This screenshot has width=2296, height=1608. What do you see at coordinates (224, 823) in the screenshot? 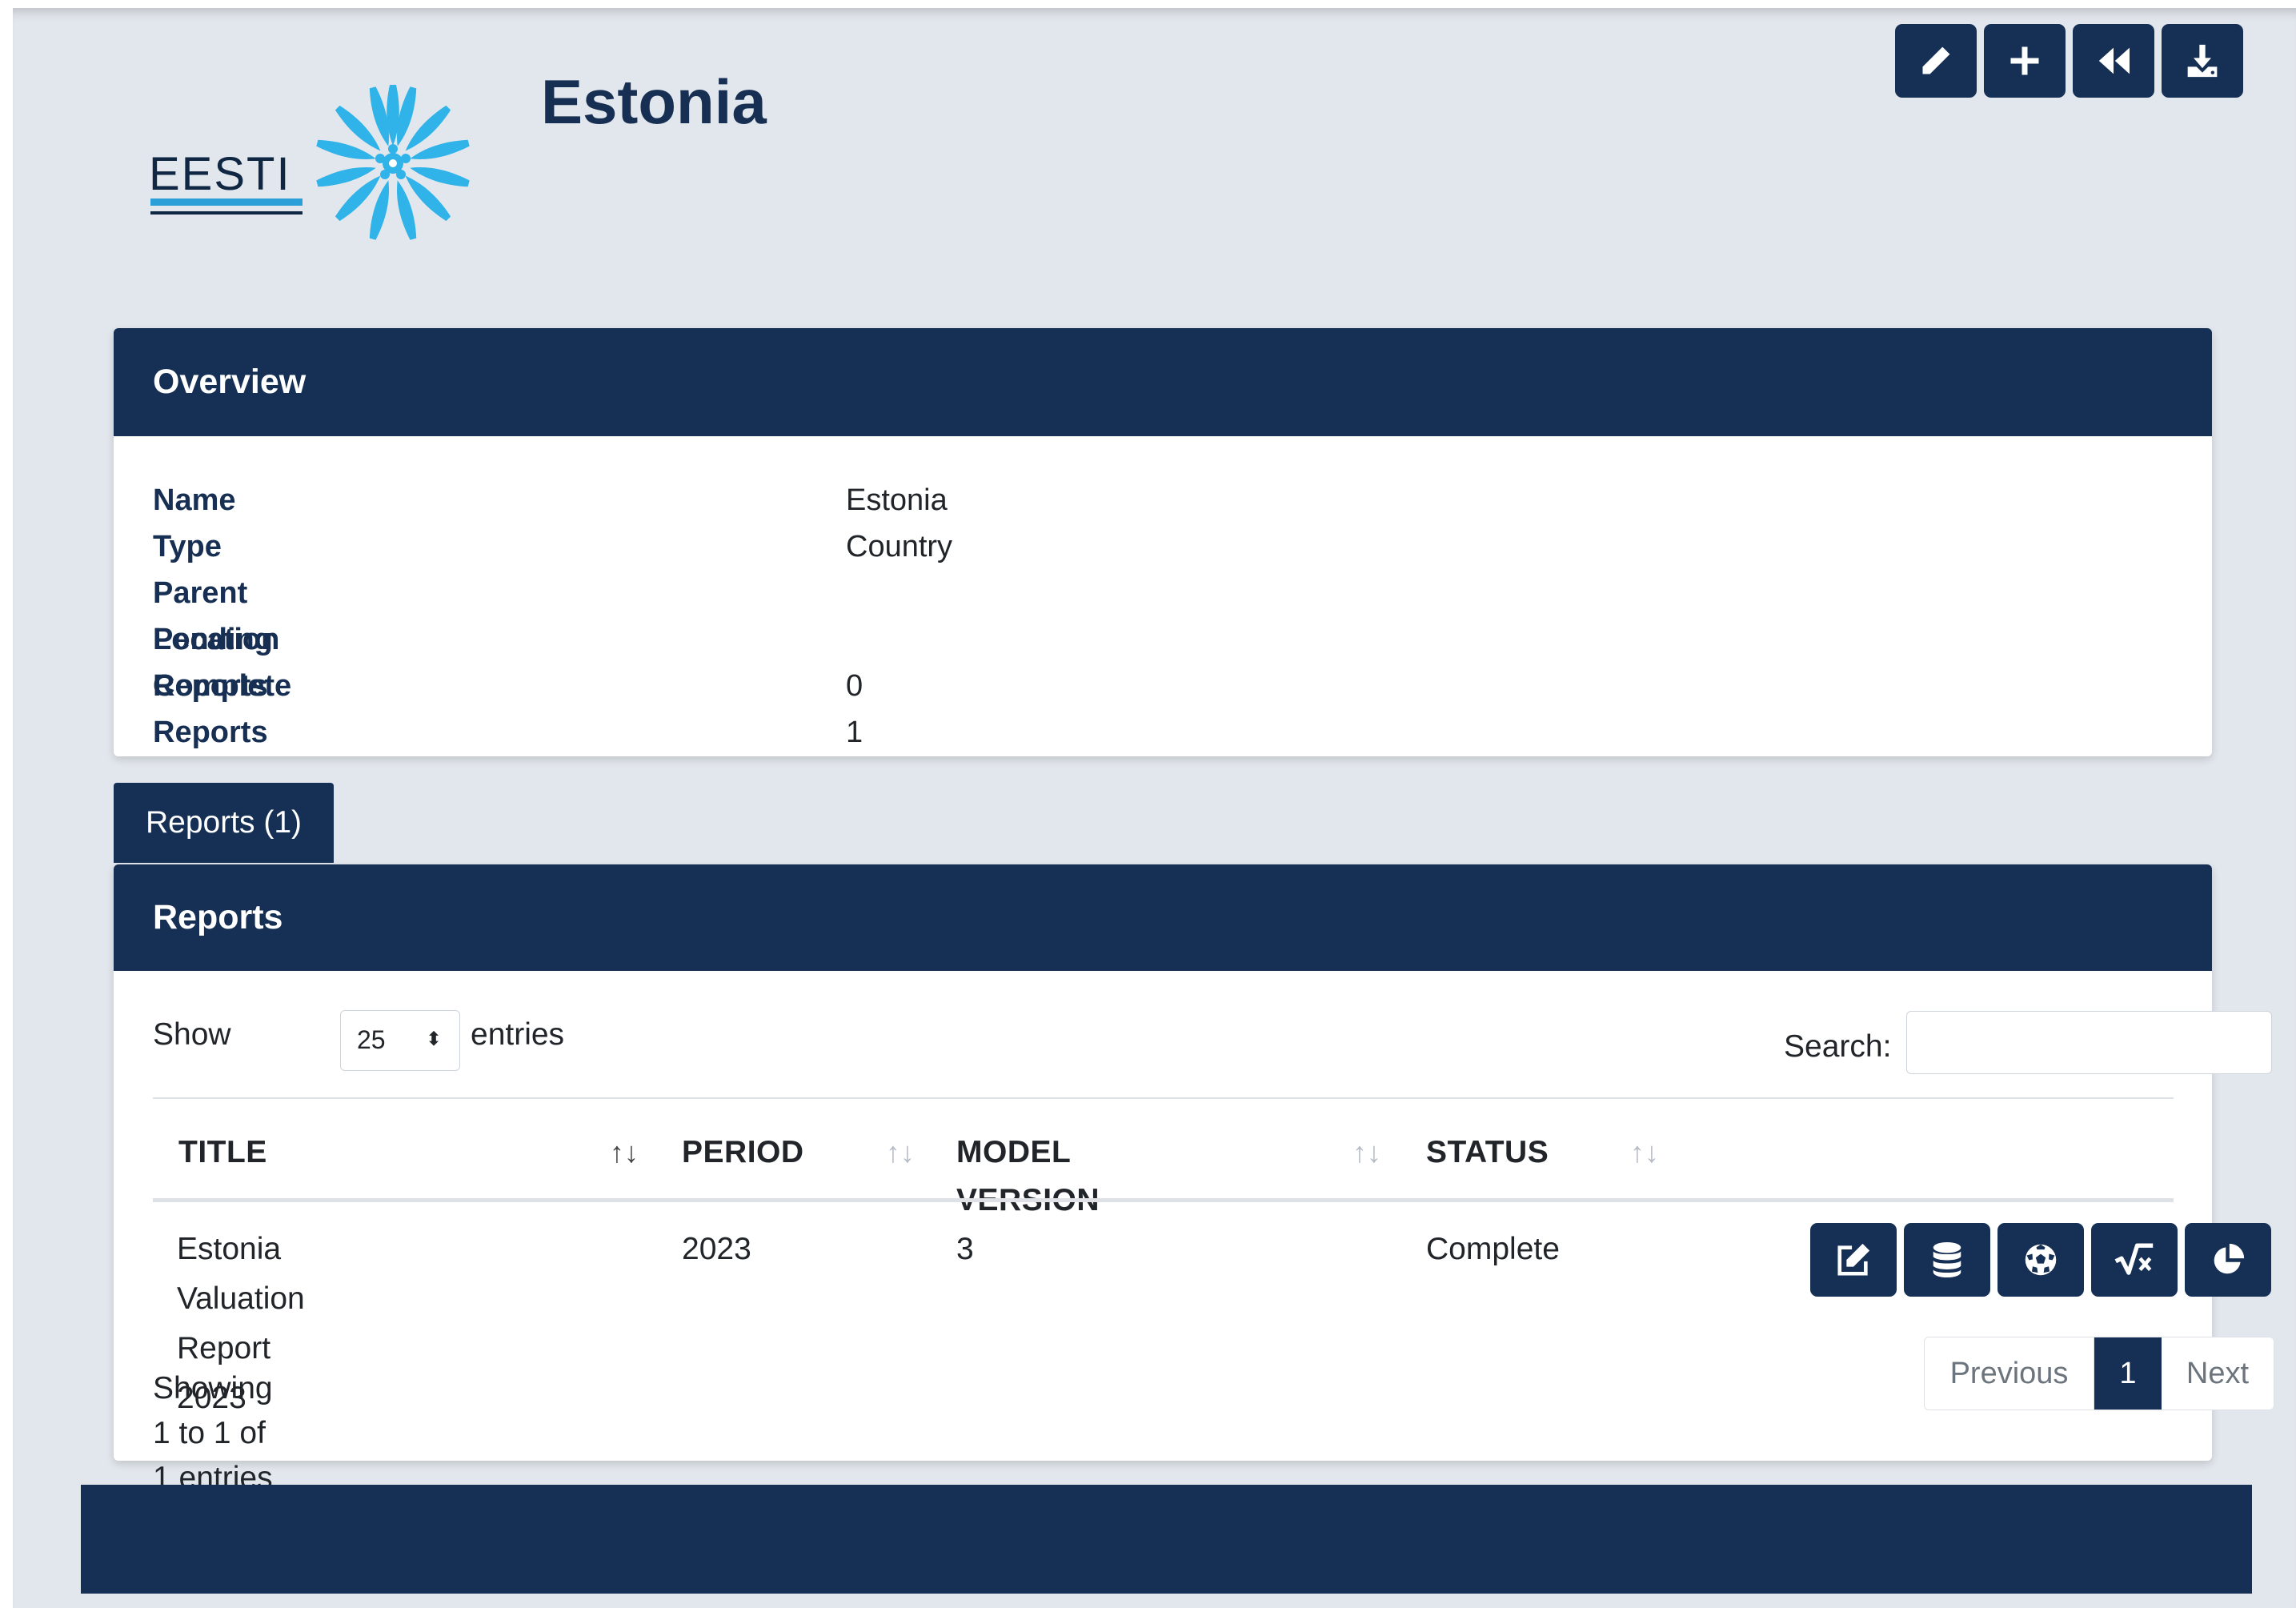
I see `tab-reports: Reports (1)` at bounding box center [224, 823].